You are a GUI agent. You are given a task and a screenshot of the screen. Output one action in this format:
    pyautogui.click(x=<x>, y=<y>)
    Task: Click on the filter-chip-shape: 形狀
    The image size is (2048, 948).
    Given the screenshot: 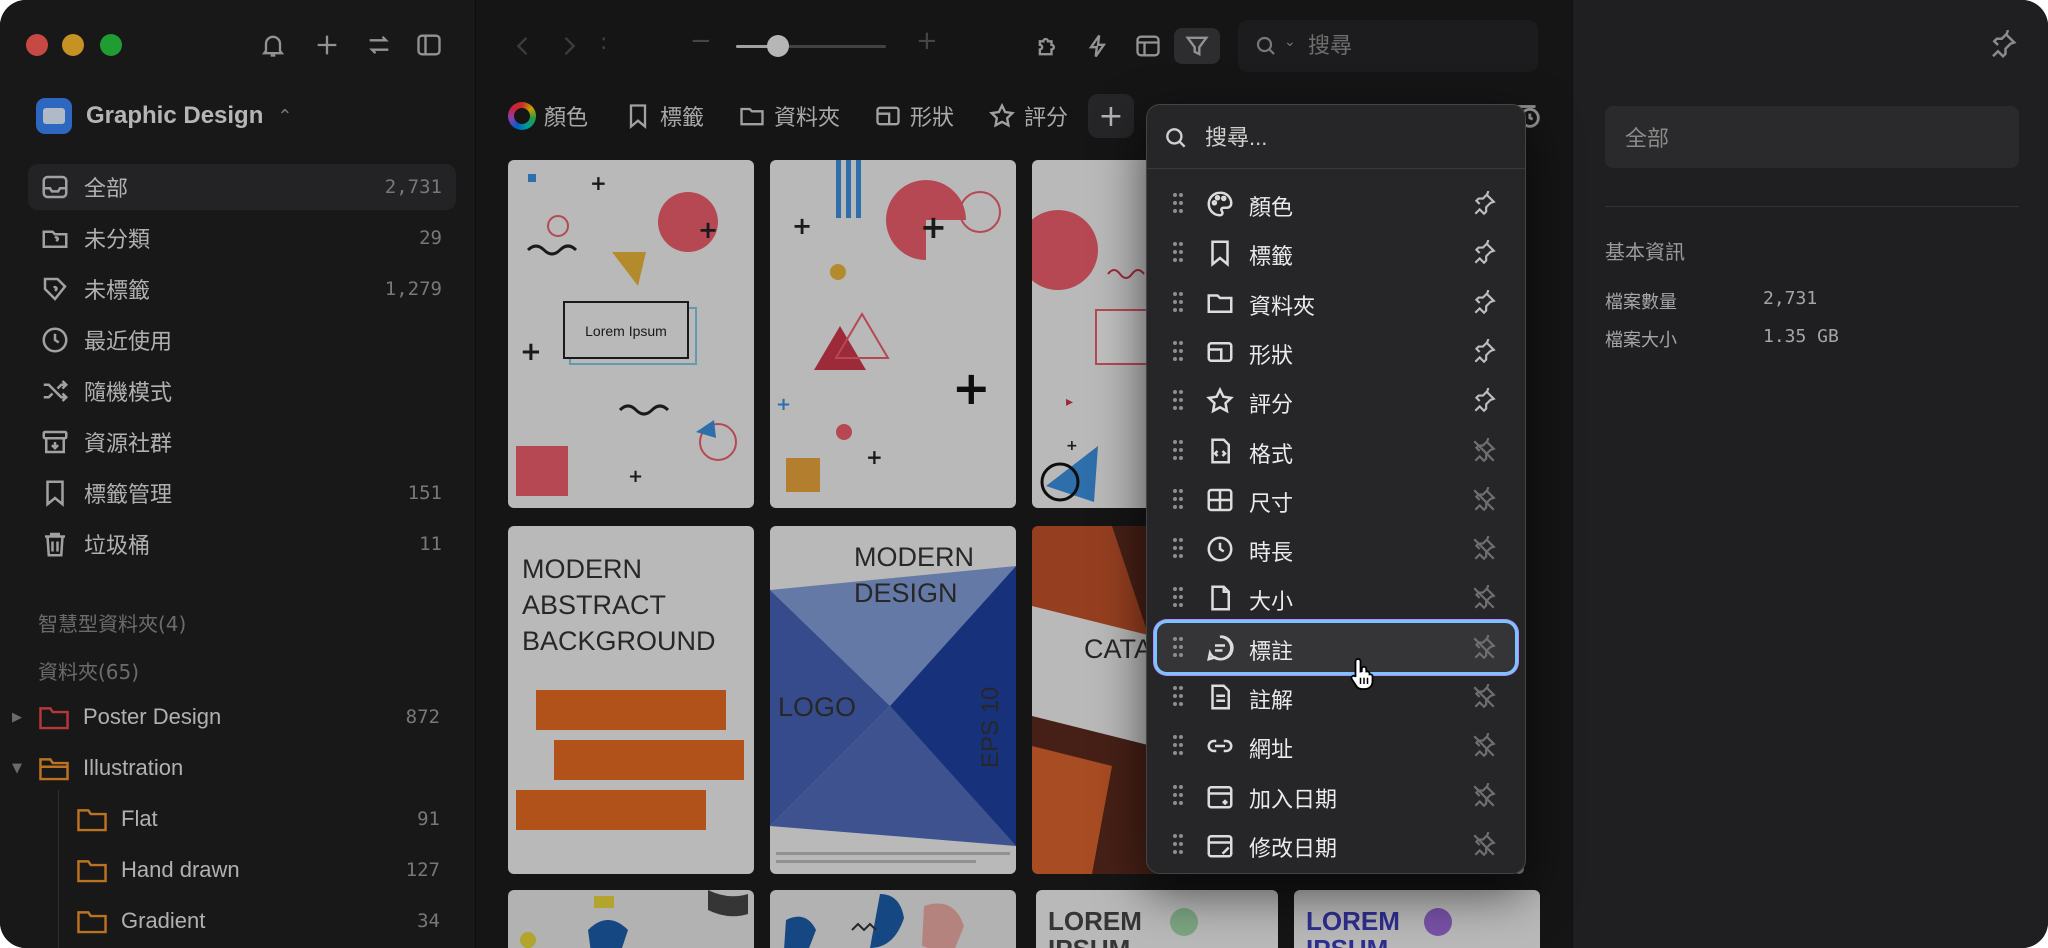 What is the action you would take?
    pyautogui.click(x=914, y=116)
    